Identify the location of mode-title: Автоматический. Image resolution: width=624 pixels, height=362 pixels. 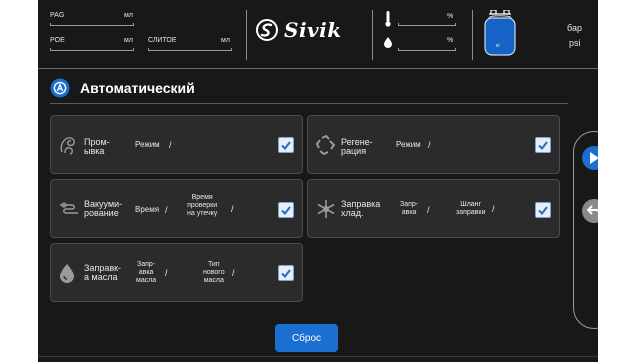
(122, 88).